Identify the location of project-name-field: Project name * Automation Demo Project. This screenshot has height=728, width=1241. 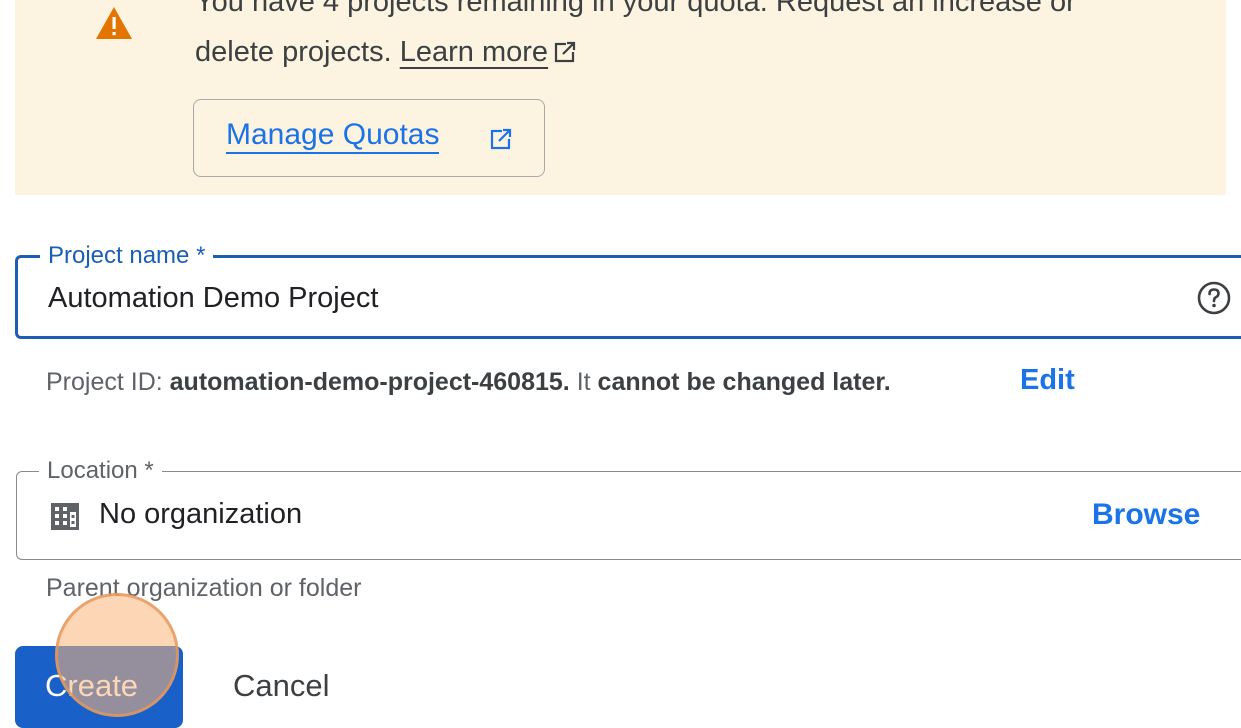
(628, 290).